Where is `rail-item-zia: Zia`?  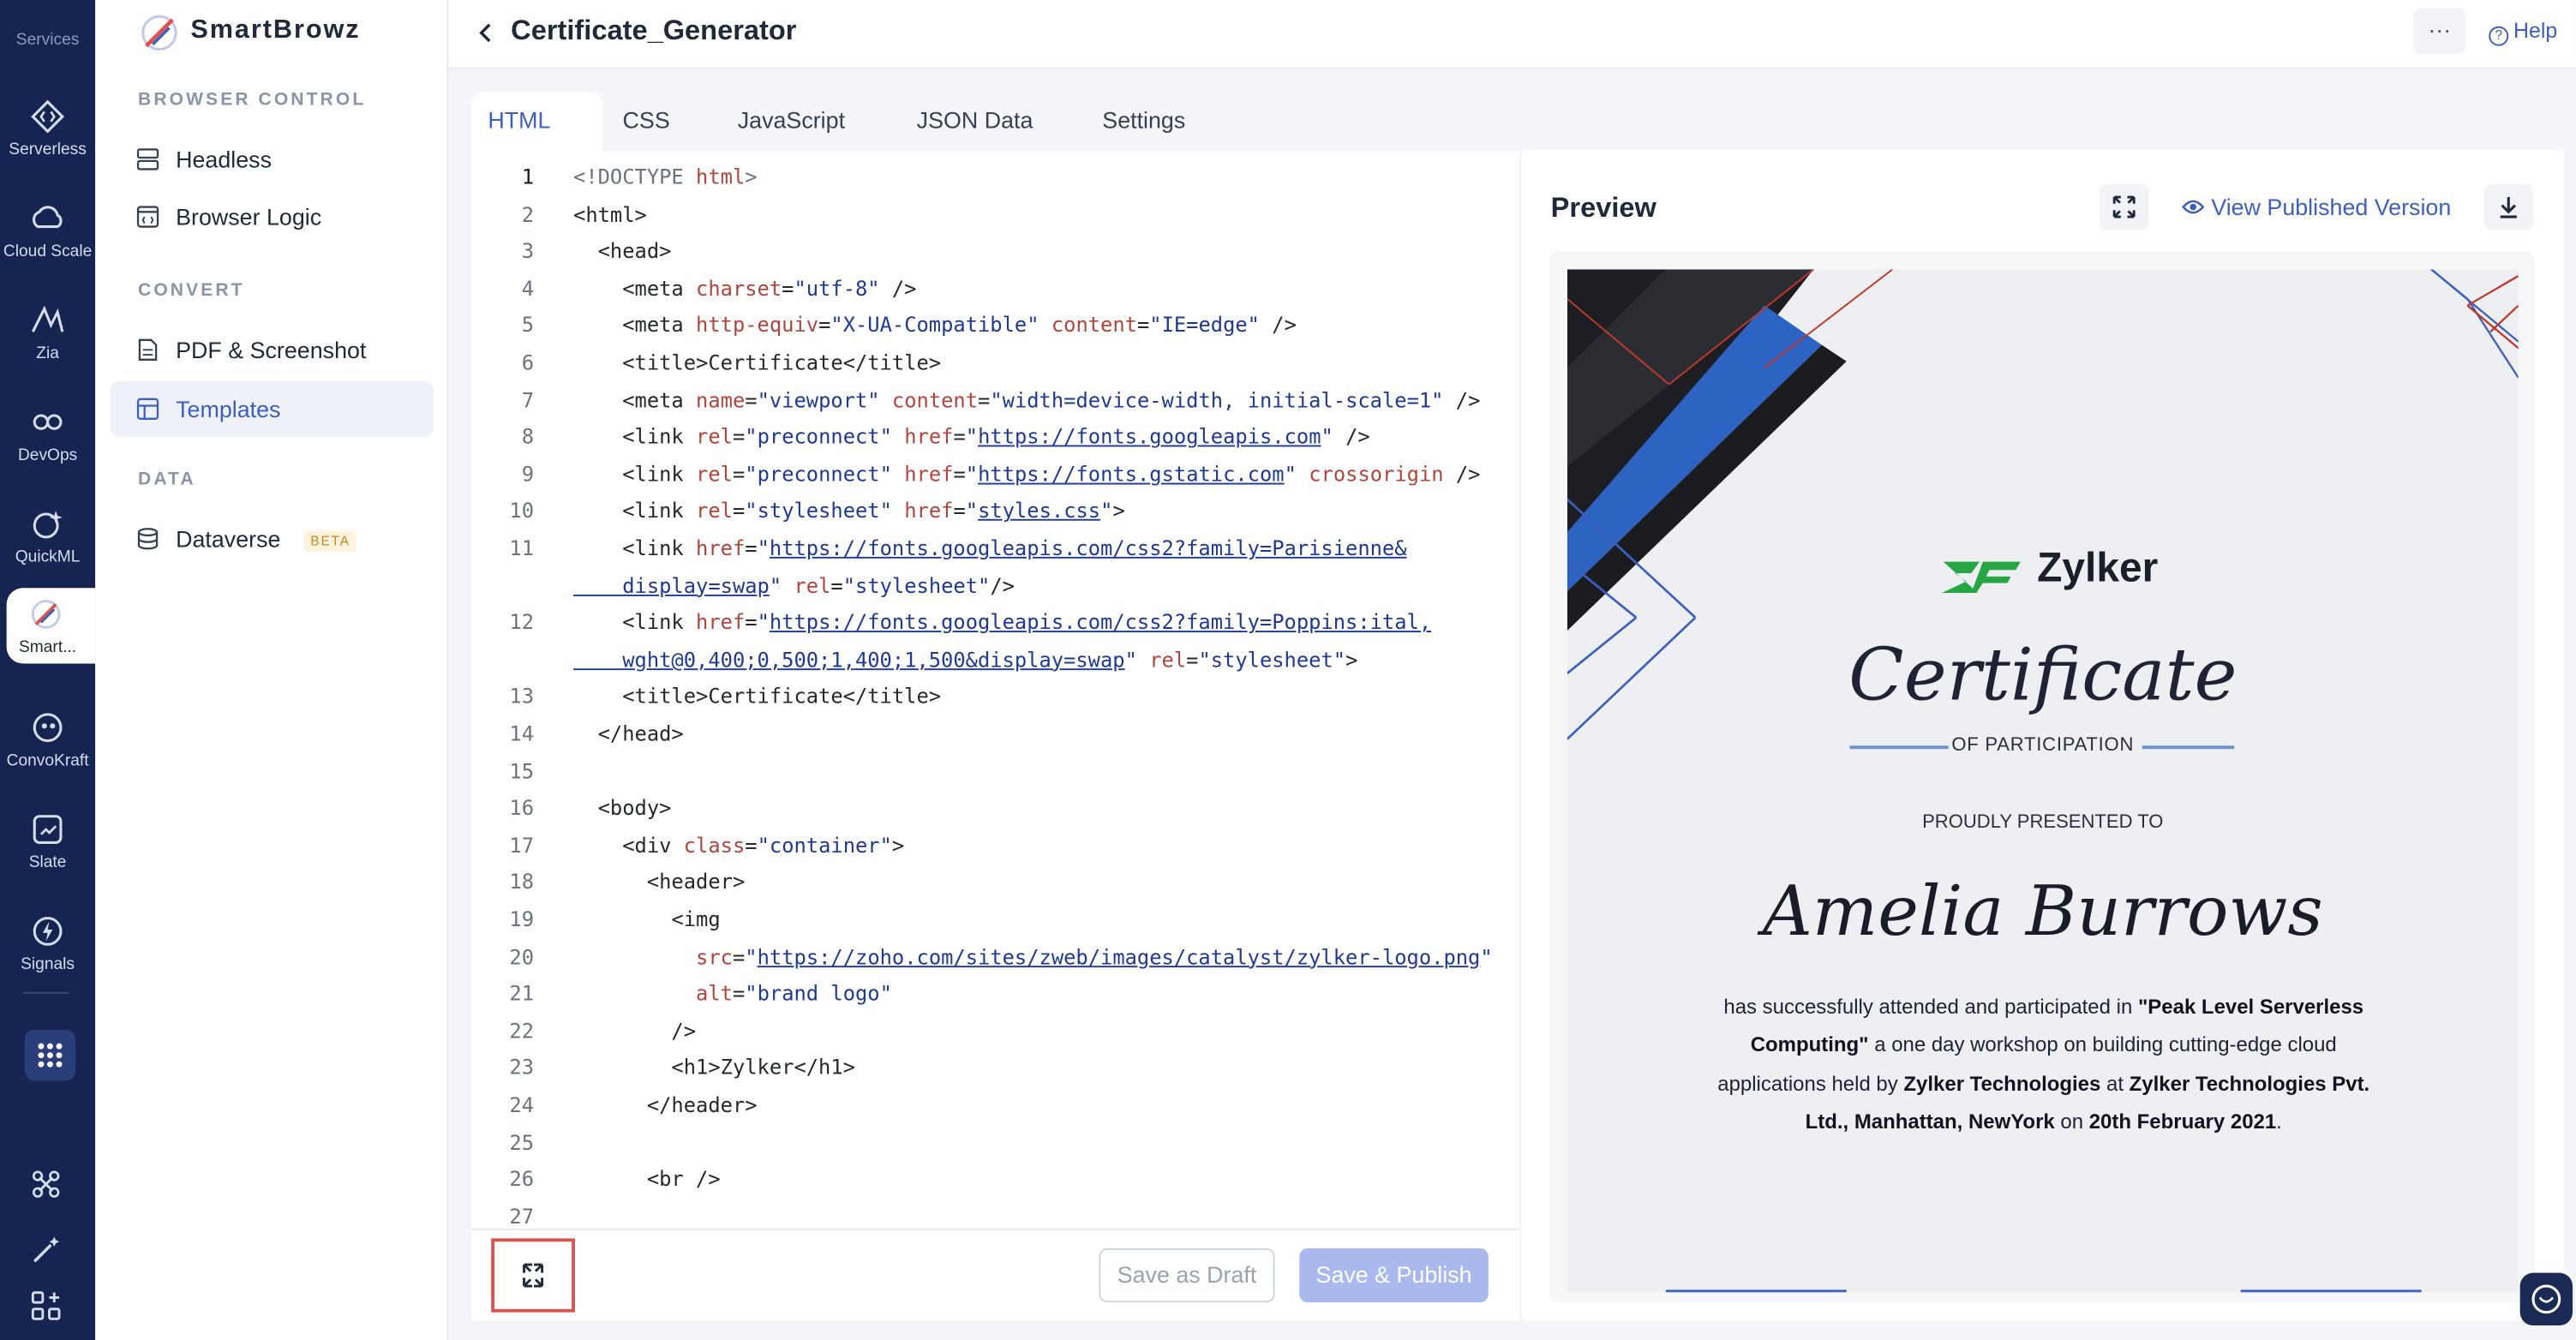 rail-item-zia: Zia is located at coordinates (47, 333).